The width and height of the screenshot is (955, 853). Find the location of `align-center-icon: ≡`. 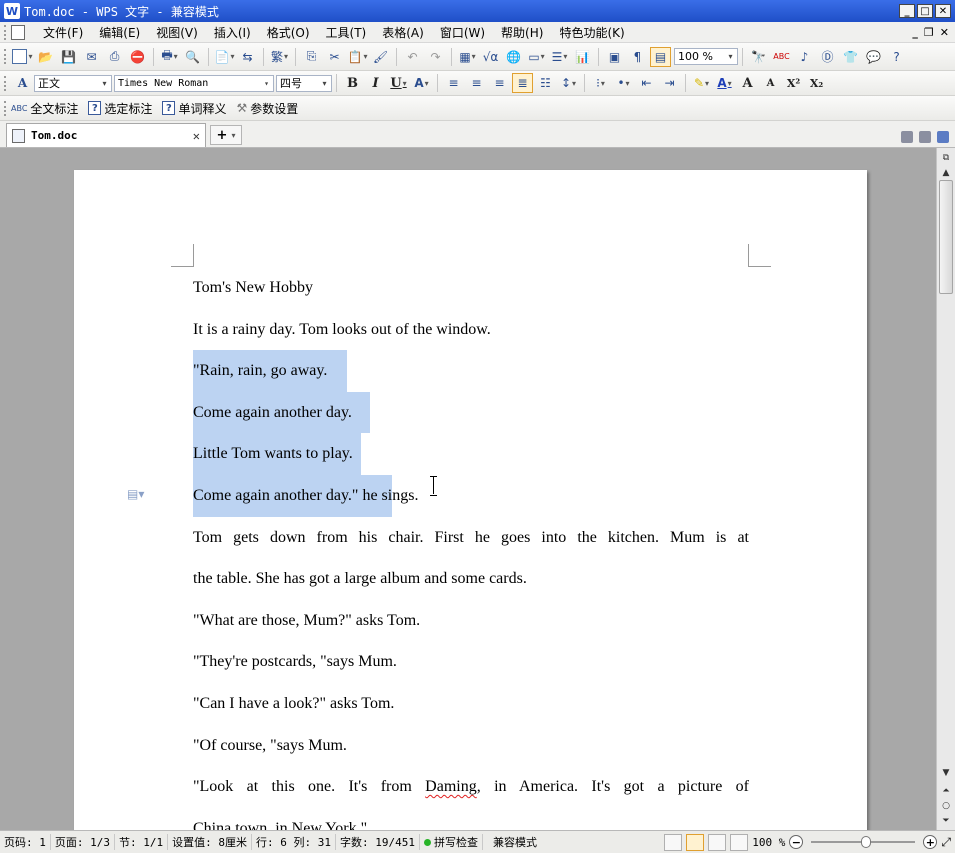

align-center-icon: ≡ is located at coordinates (476, 83).